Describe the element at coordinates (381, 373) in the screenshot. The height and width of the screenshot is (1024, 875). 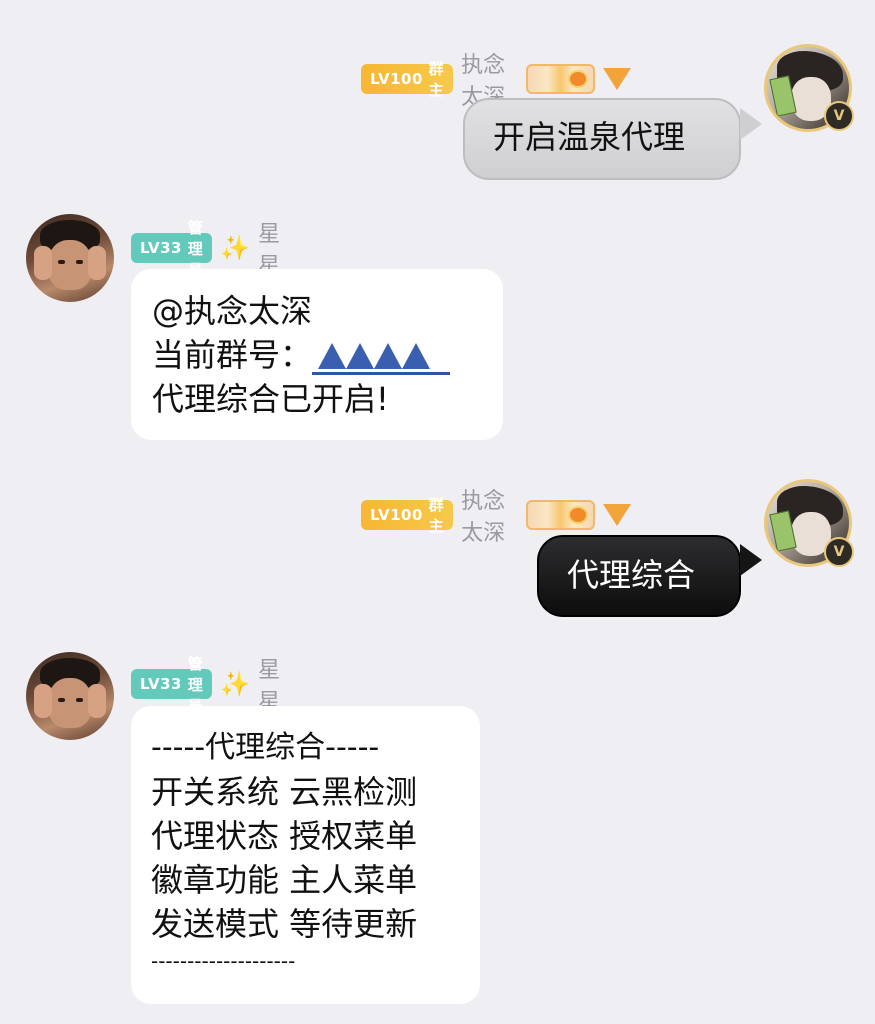
I see `redact-underline` at that location.